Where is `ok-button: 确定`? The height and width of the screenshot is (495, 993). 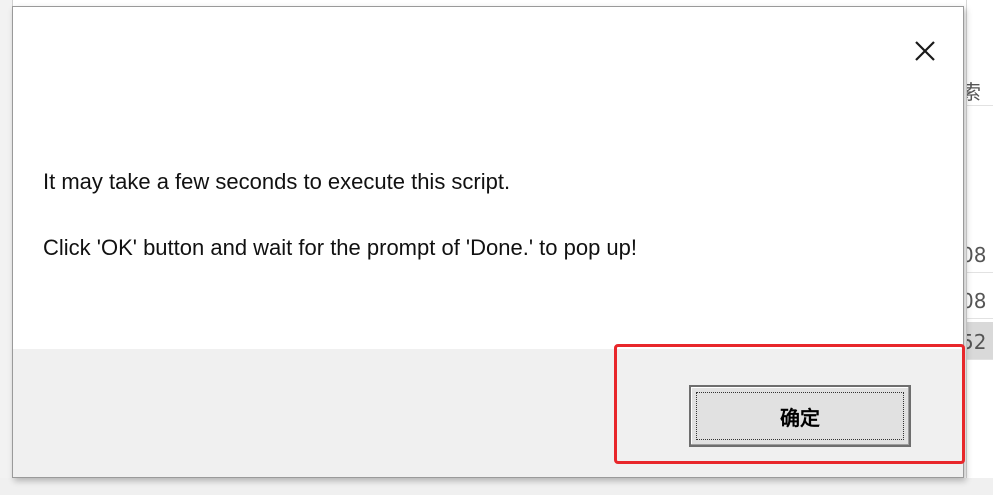
ok-button: 确定 is located at coordinates (800, 416).